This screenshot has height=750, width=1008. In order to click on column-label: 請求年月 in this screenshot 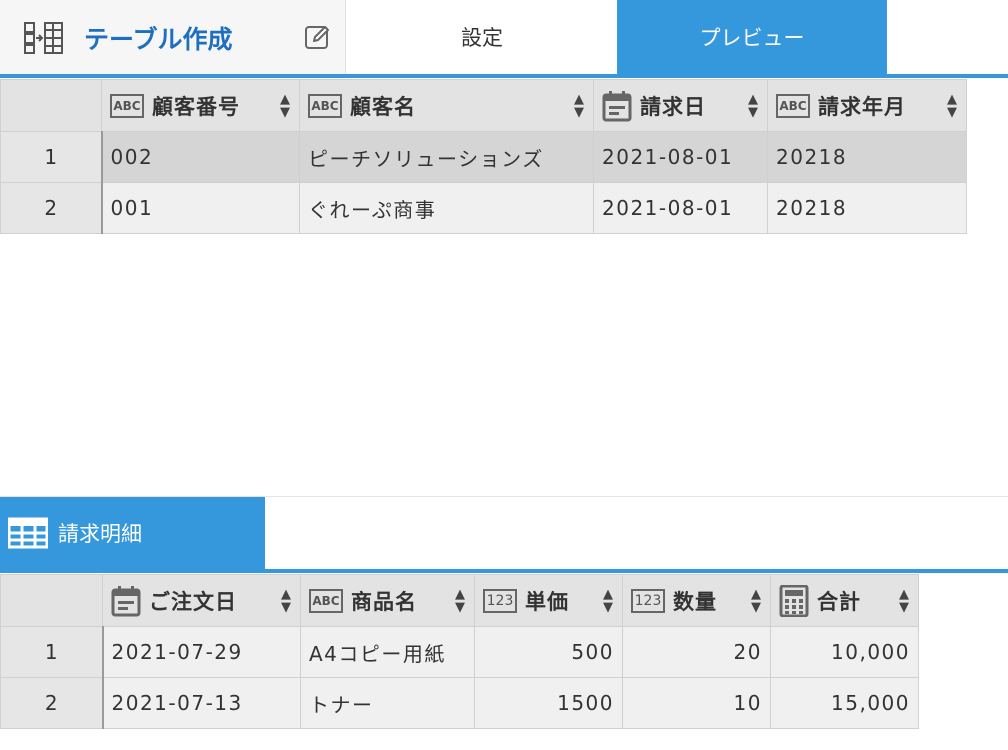, I will do `click(862, 106)`.